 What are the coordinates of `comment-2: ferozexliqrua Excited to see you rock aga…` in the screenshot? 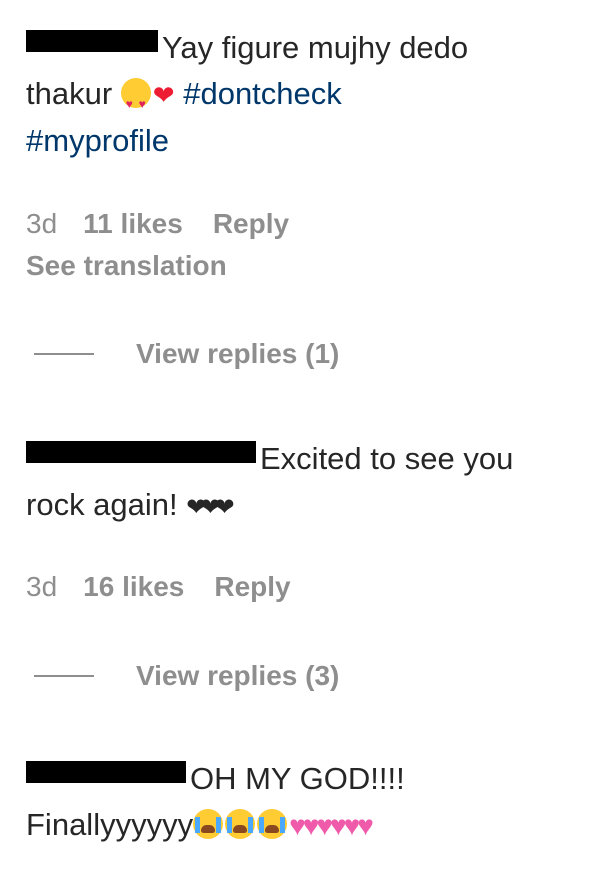 It's located at (303, 483).